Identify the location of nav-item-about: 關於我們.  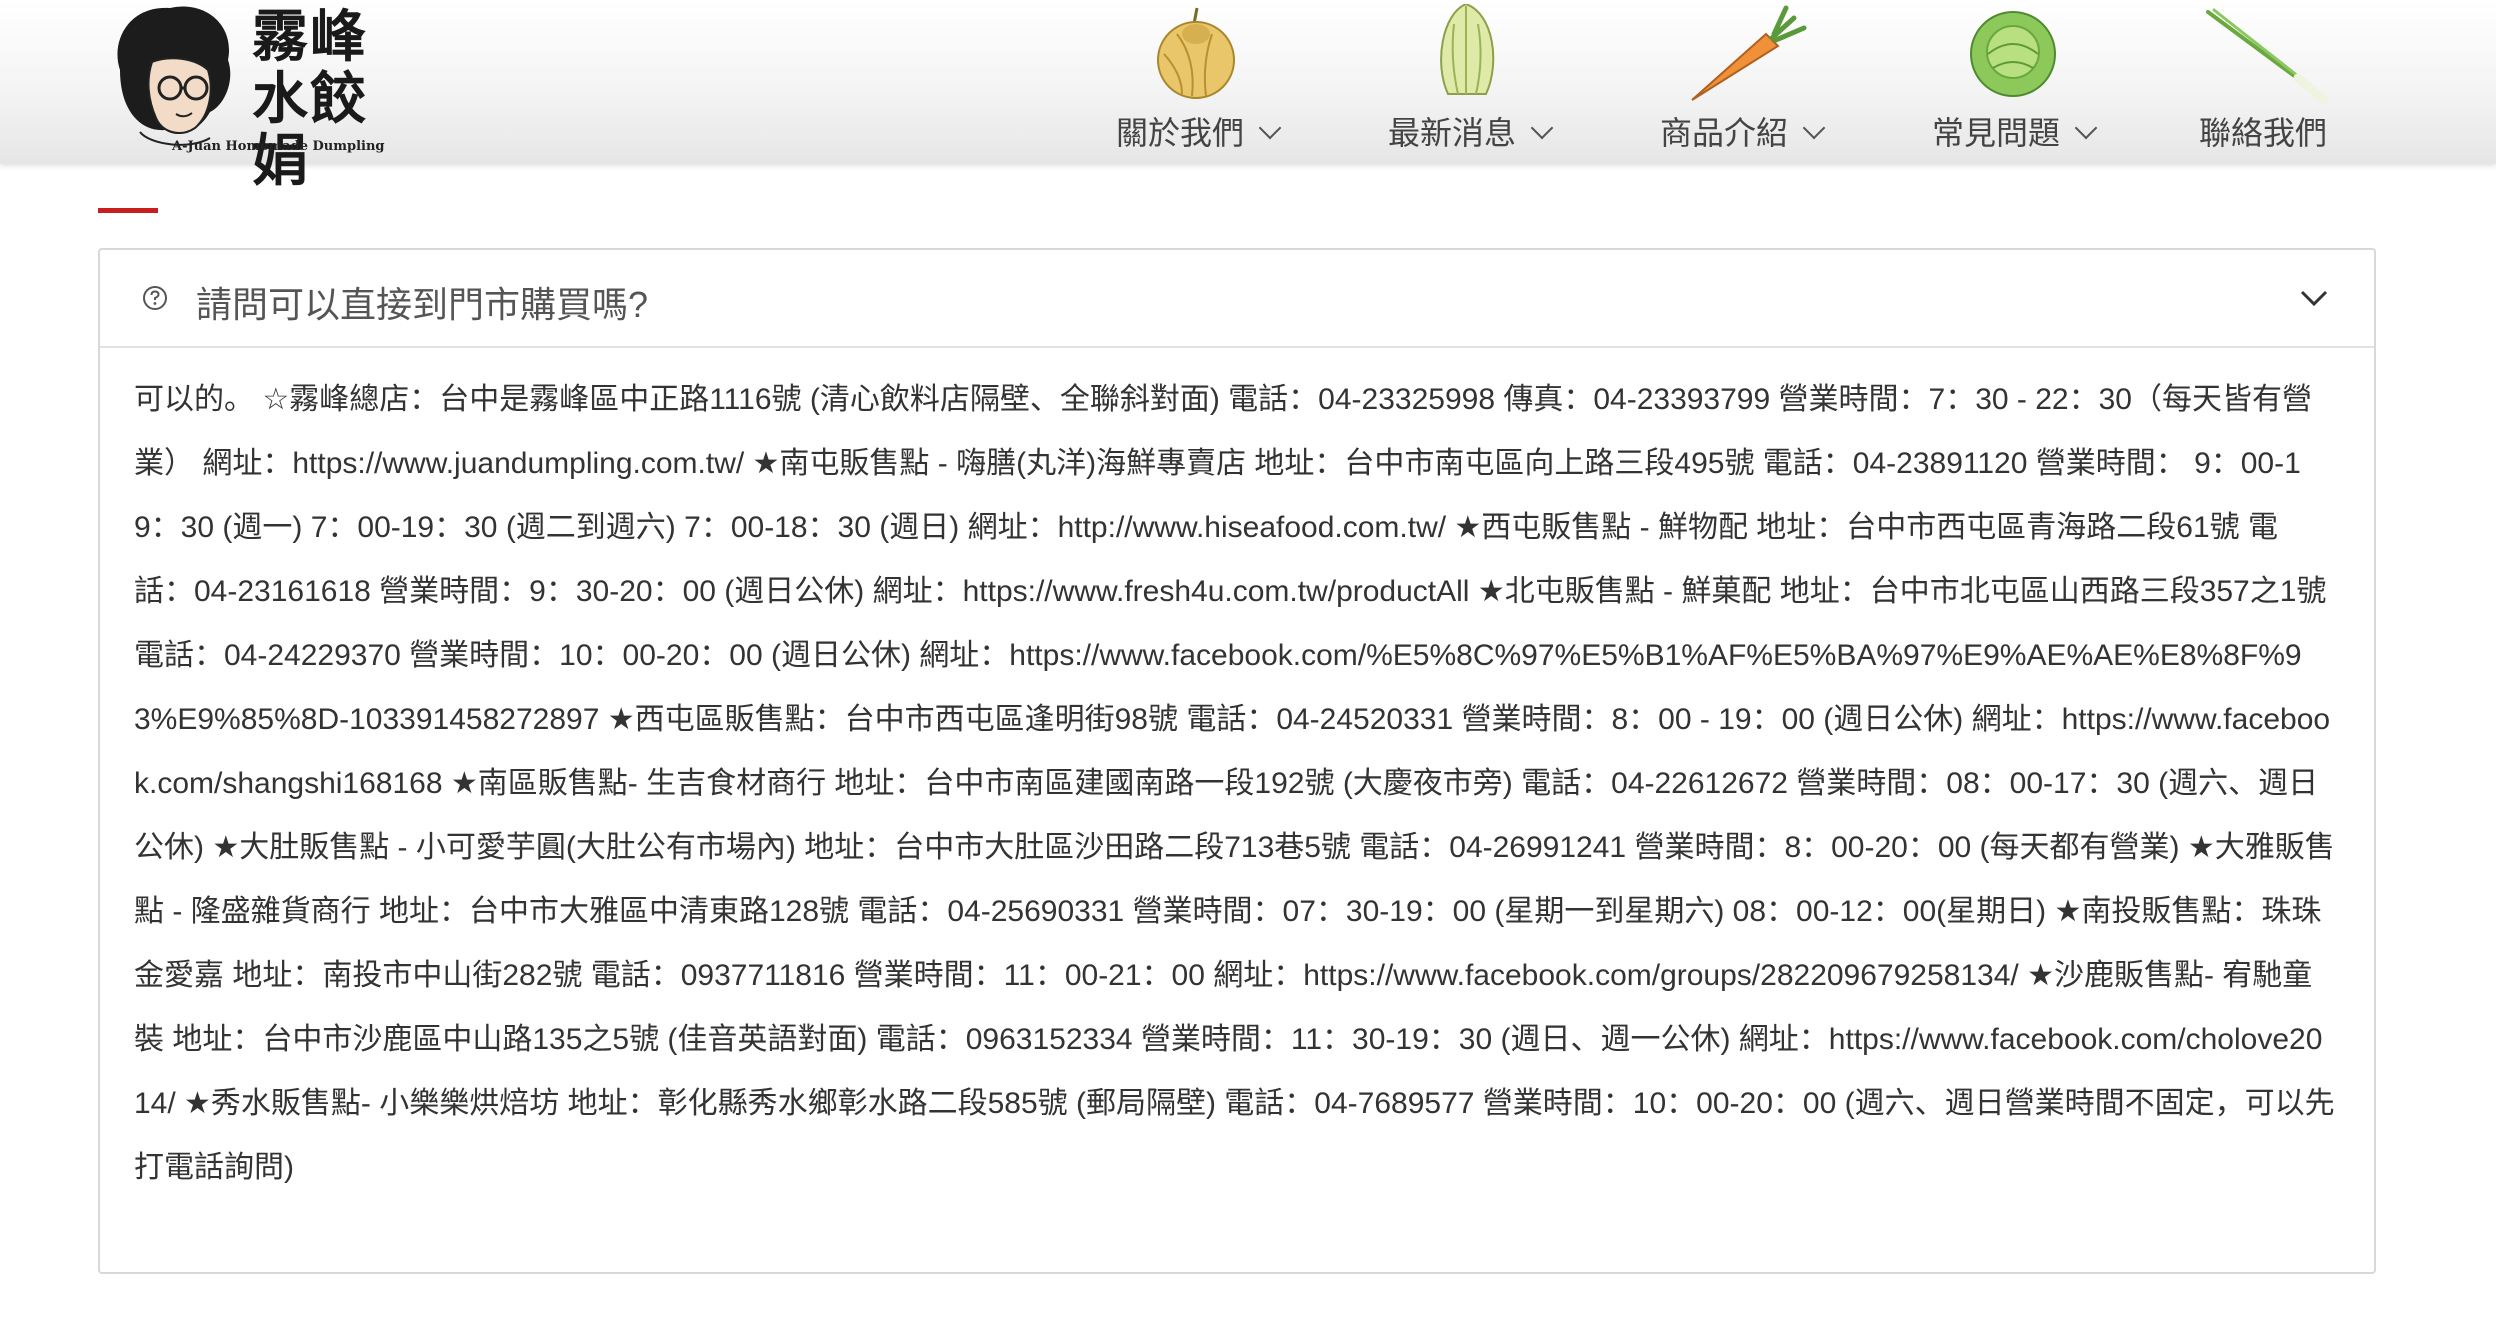
(1197, 82).